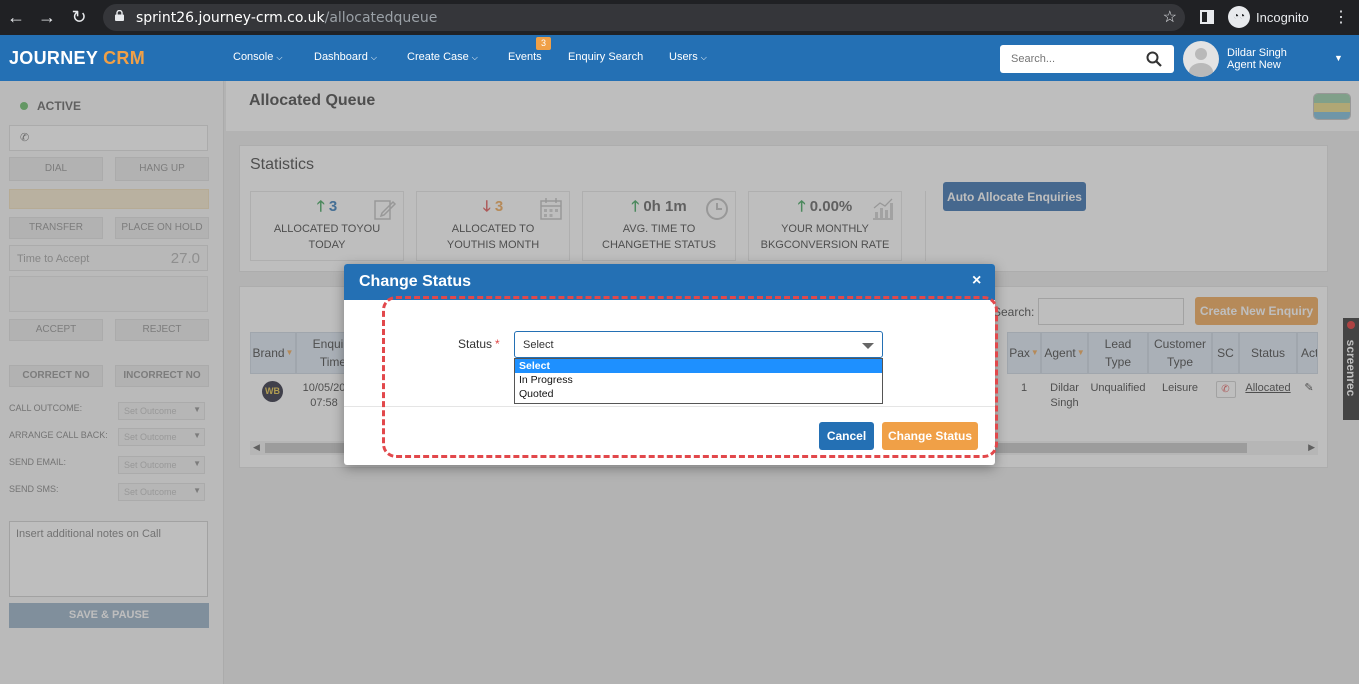  I want to click on incognito-indicator: ◔◔ Incognito, so click(1268, 17).